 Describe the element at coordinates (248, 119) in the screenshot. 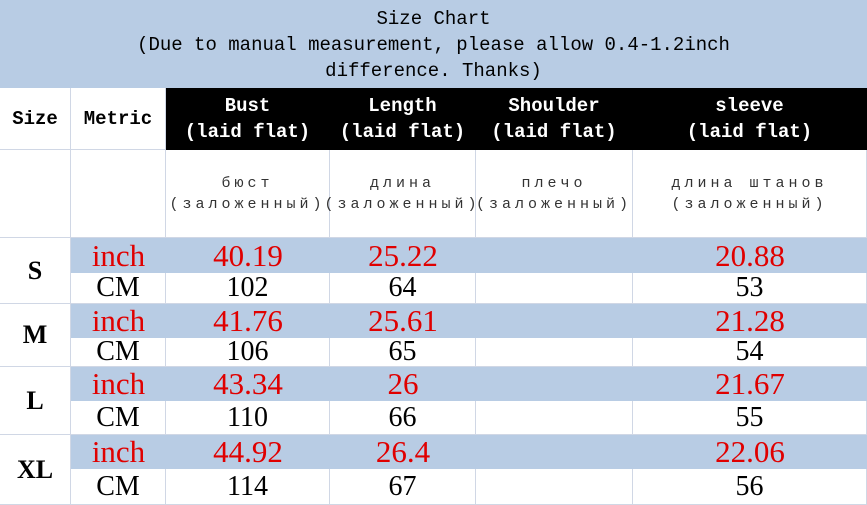

I see `column-header: Bust (laid flat)` at that location.